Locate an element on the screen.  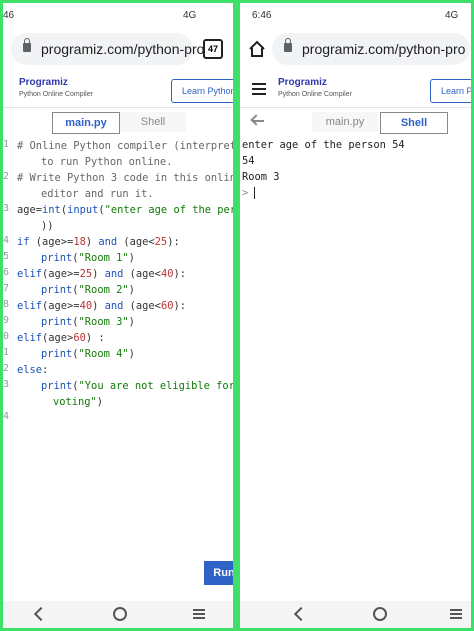
line-number: 9 is located at coordinates (6, 320).